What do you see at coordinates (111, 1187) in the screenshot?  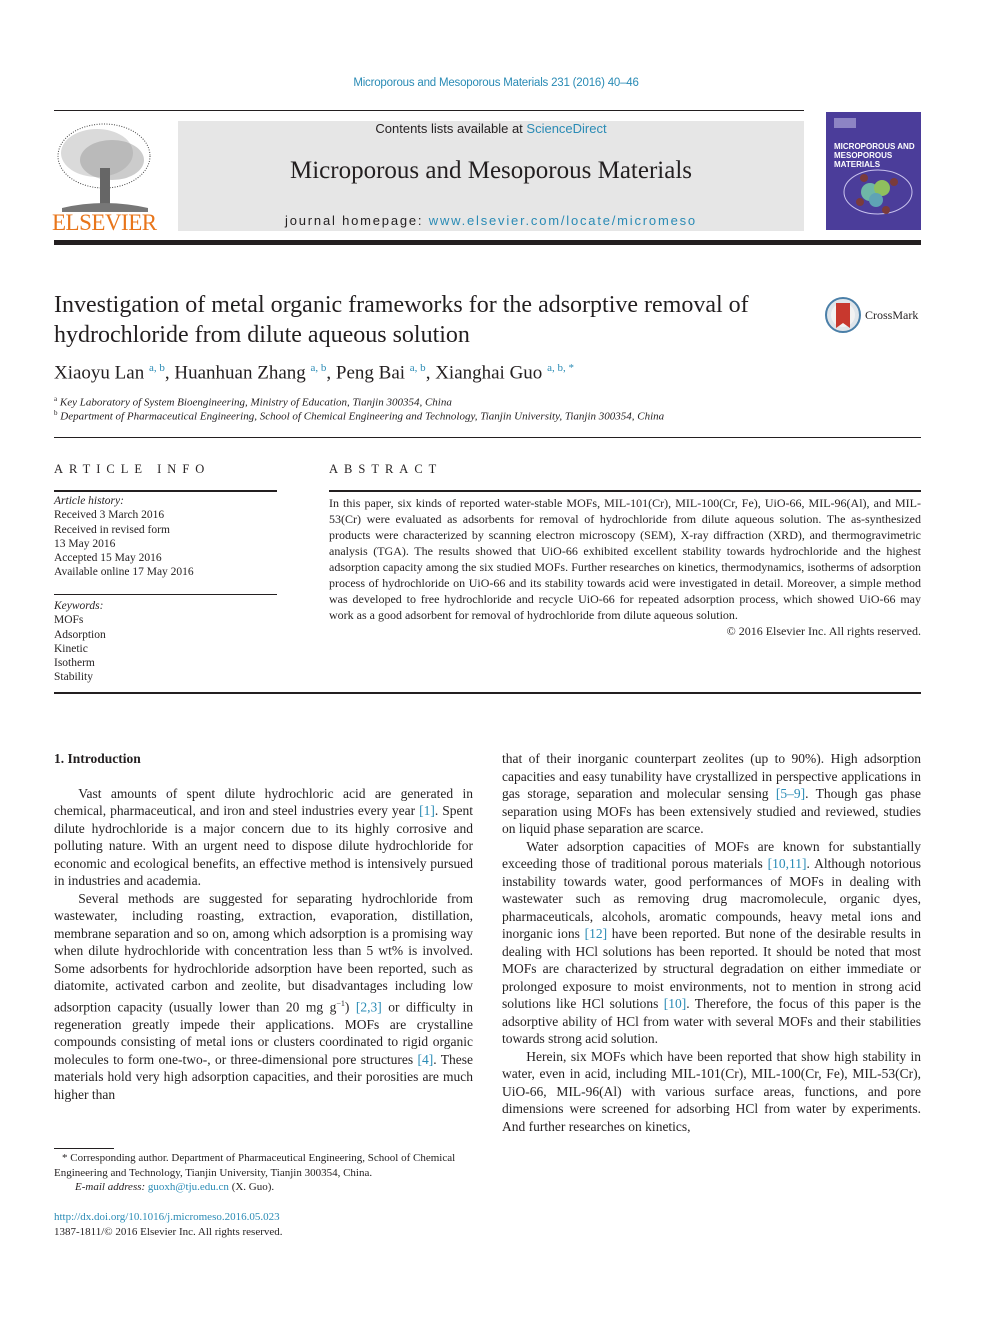 I see `email-label: E-mail address:` at bounding box center [111, 1187].